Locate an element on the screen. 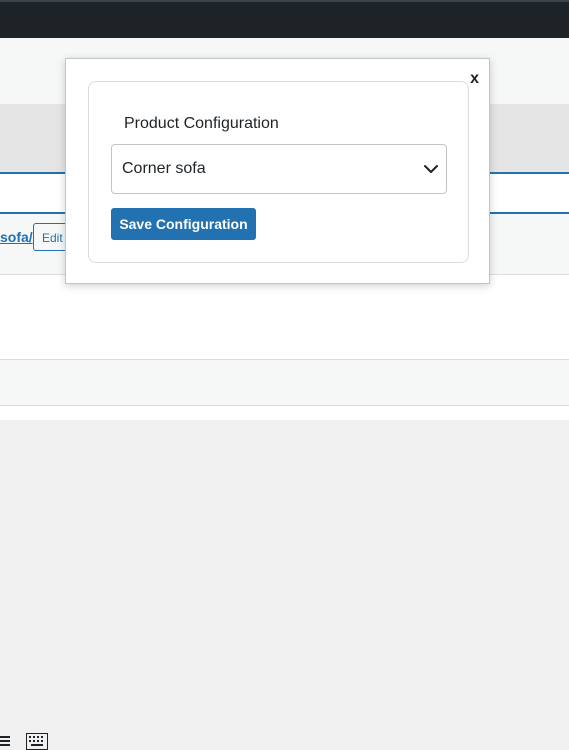  permalink-link: sofa/ is located at coordinates (16, 237).